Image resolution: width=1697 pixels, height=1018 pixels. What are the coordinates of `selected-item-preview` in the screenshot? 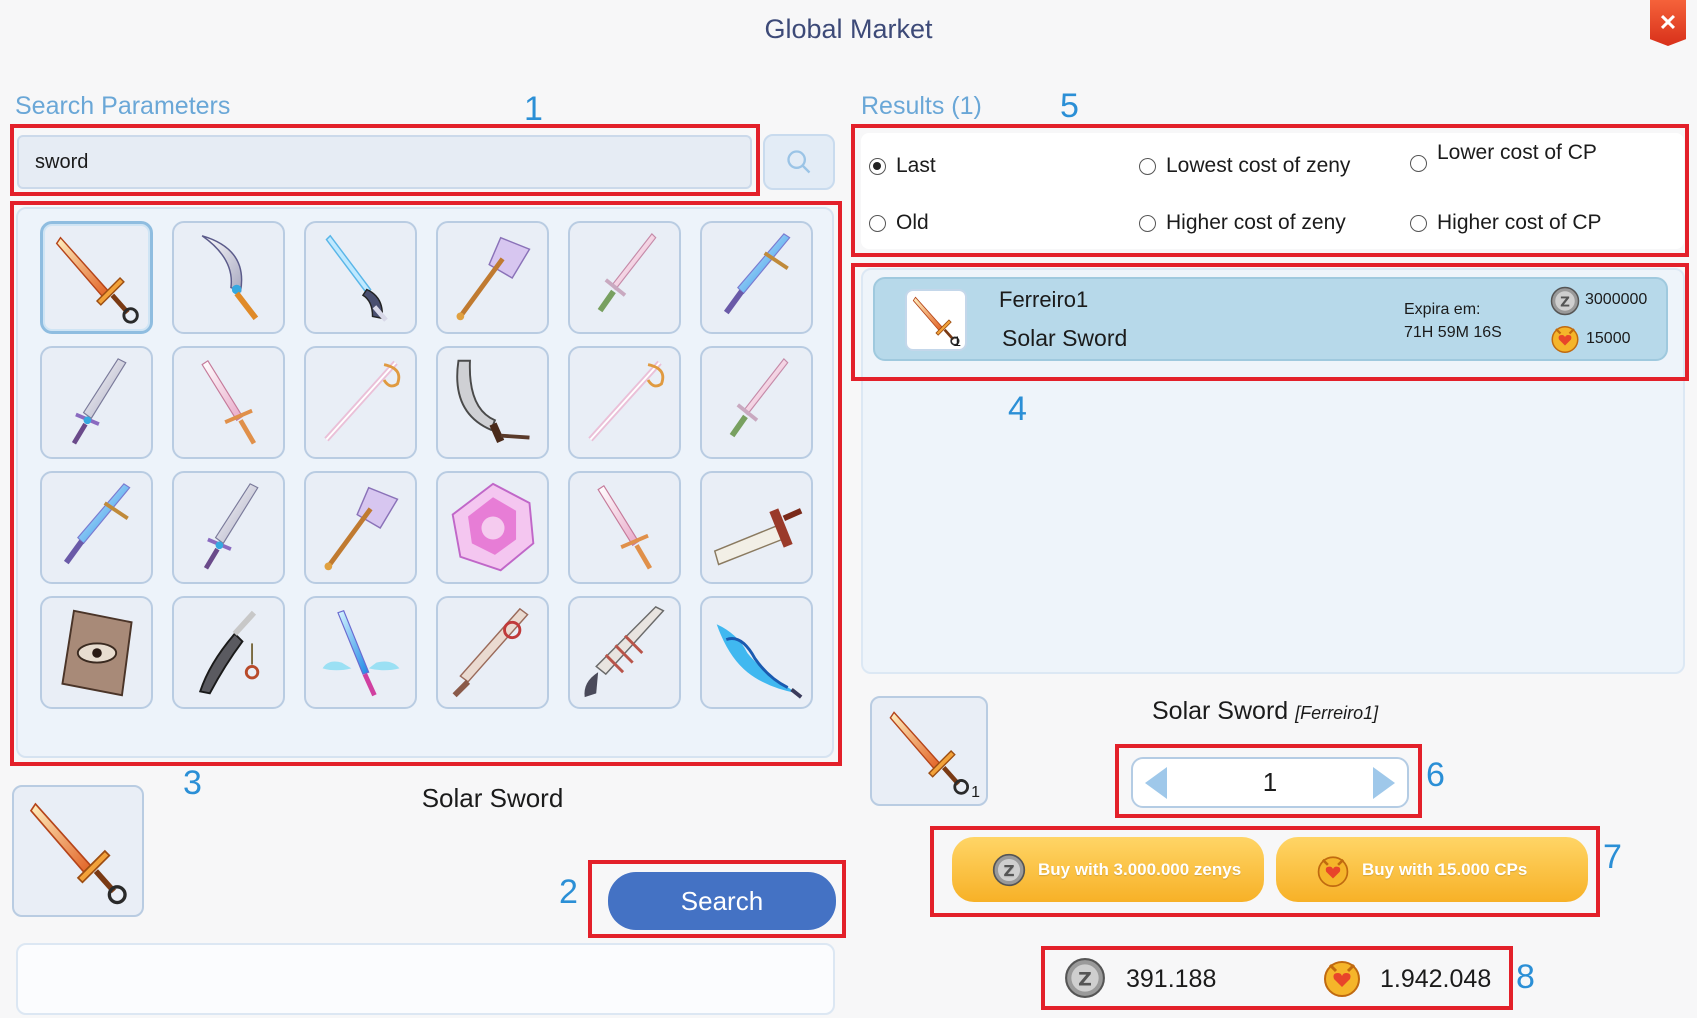 It's located at (78, 851).